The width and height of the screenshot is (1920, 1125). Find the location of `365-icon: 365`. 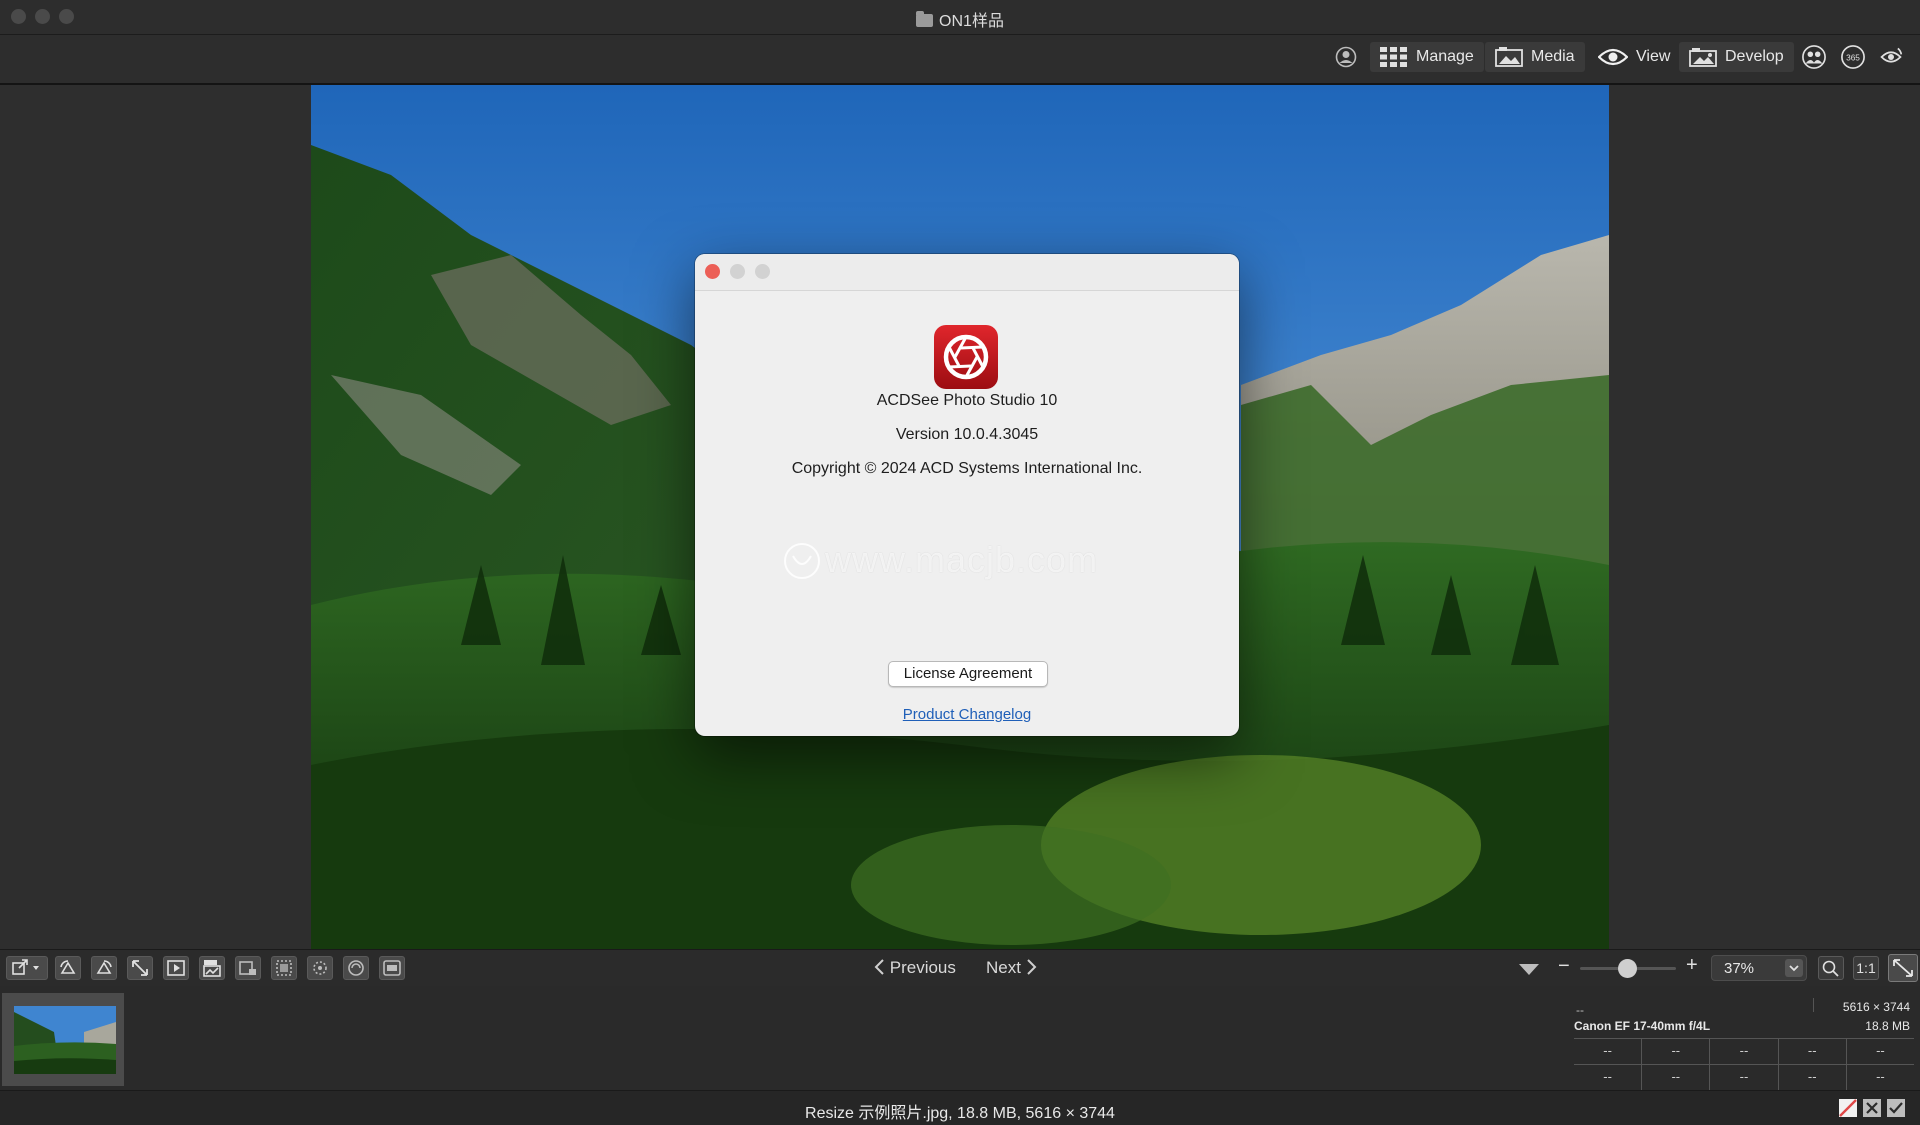

365-icon: 365 is located at coordinates (1853, 57).